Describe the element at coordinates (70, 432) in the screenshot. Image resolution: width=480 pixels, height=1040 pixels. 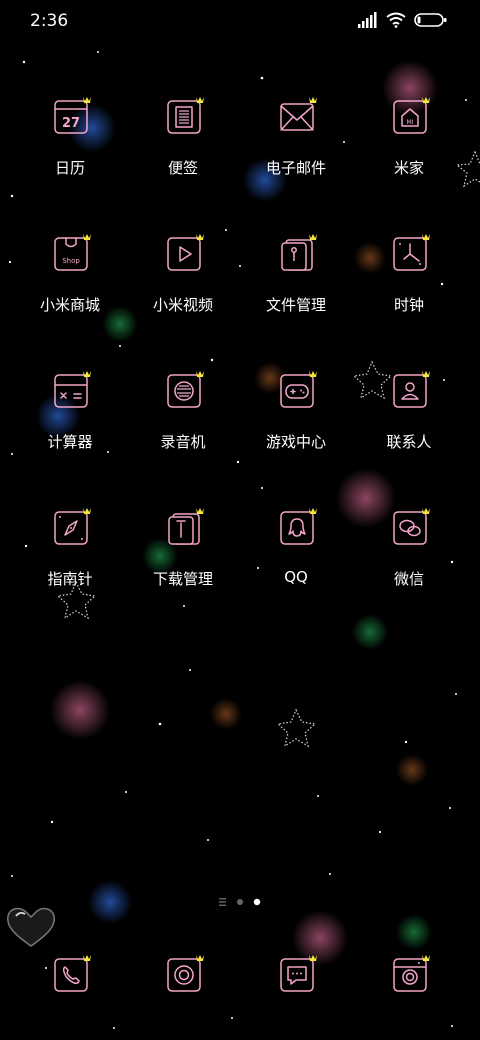
I see `app-calculator: 计算器` at that location.